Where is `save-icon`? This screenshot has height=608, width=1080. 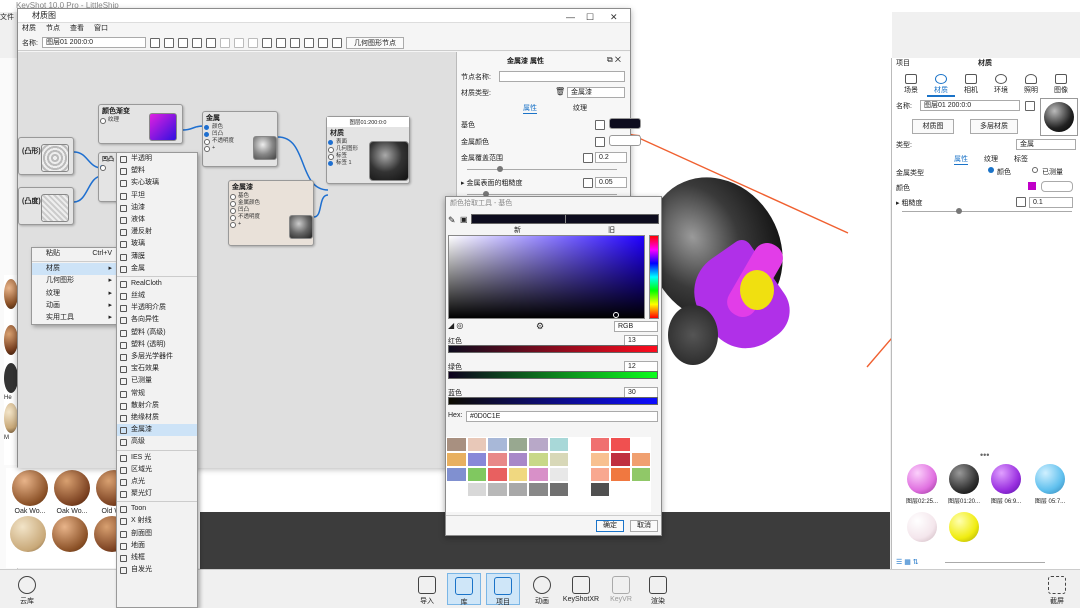 save-icon is located at coordinates (1030, 106).